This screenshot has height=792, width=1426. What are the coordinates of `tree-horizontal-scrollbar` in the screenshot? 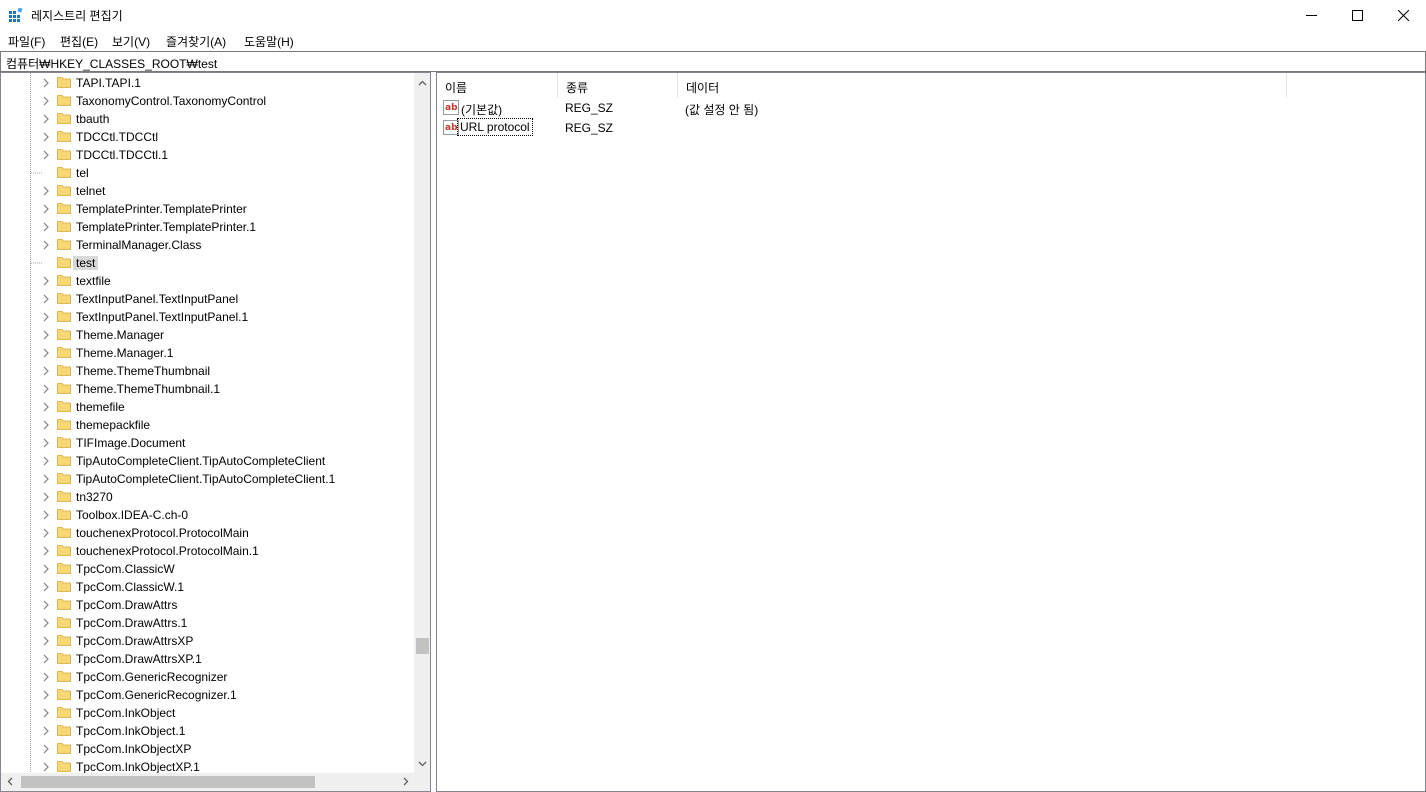 It's located at (207, 782).